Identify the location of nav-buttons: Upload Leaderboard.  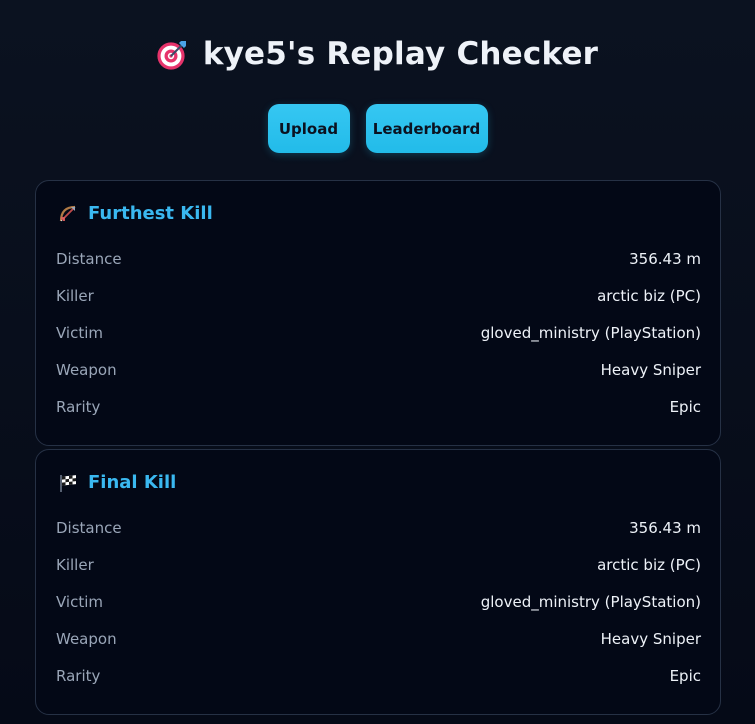
(377, 128).